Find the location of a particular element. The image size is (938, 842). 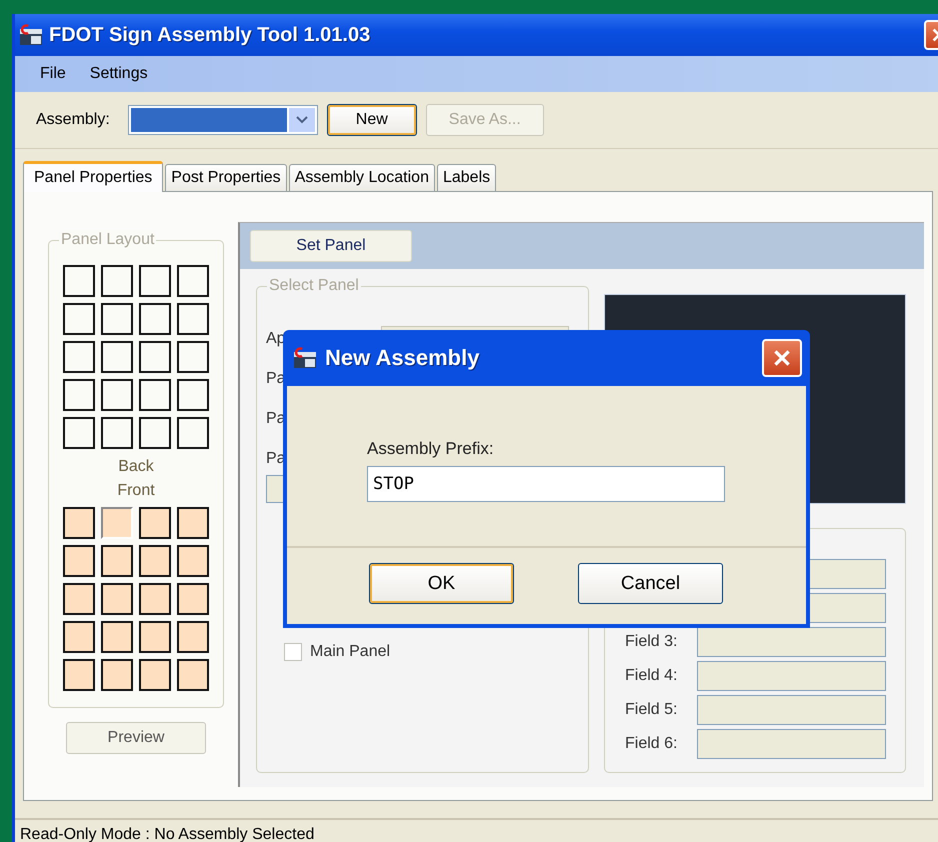

status-text: Read-Only Mode : No Assembly Selected is located at coordinates (476, 830).